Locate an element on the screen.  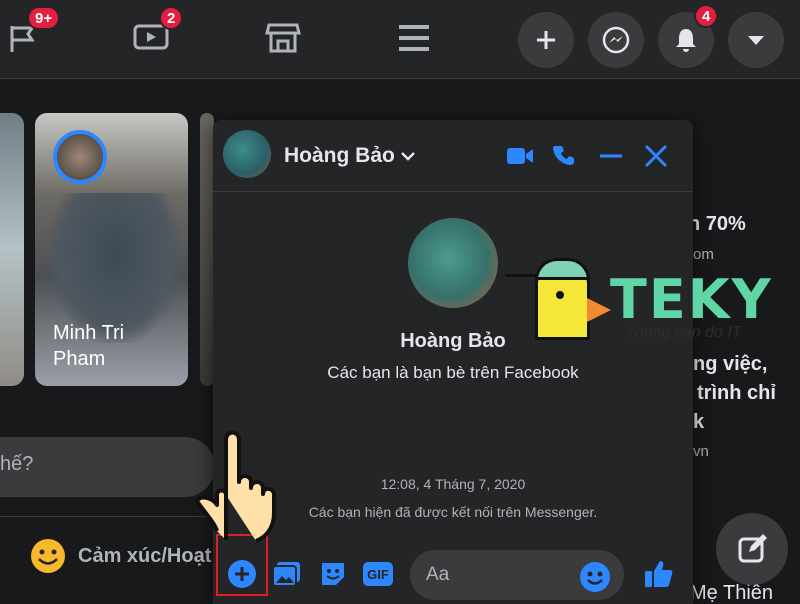
phone-call-icon is located at coordinates (565, 156).